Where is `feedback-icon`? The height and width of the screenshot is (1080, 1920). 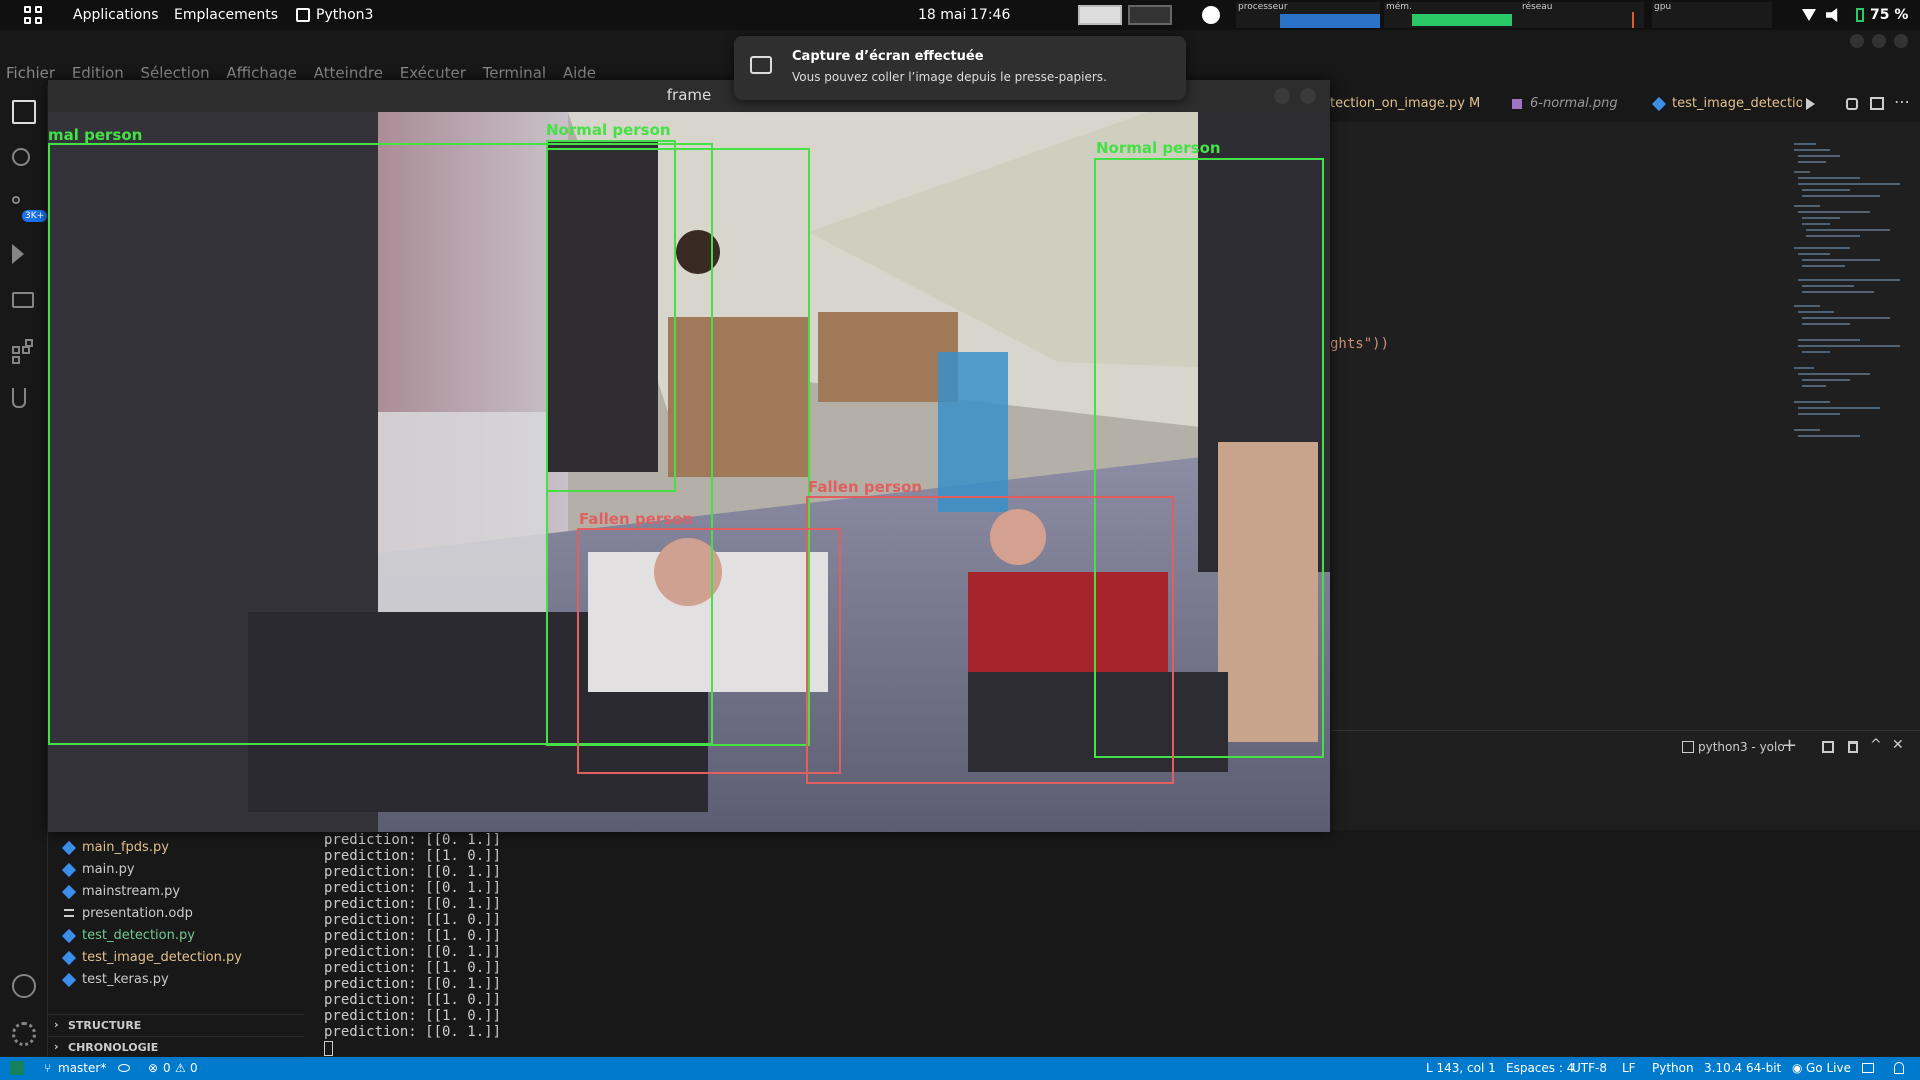
feedback-icon is located at coordinates (1868, 1068).